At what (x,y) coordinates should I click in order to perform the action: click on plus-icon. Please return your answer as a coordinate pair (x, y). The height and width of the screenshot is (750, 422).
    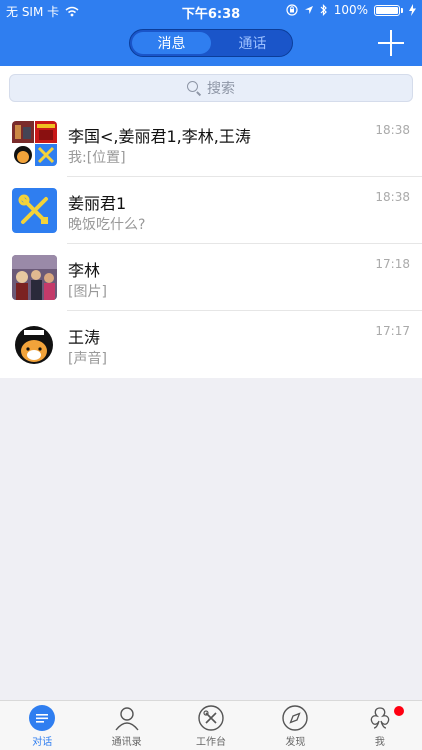
    Looking at the image, I should click on (391, 43).